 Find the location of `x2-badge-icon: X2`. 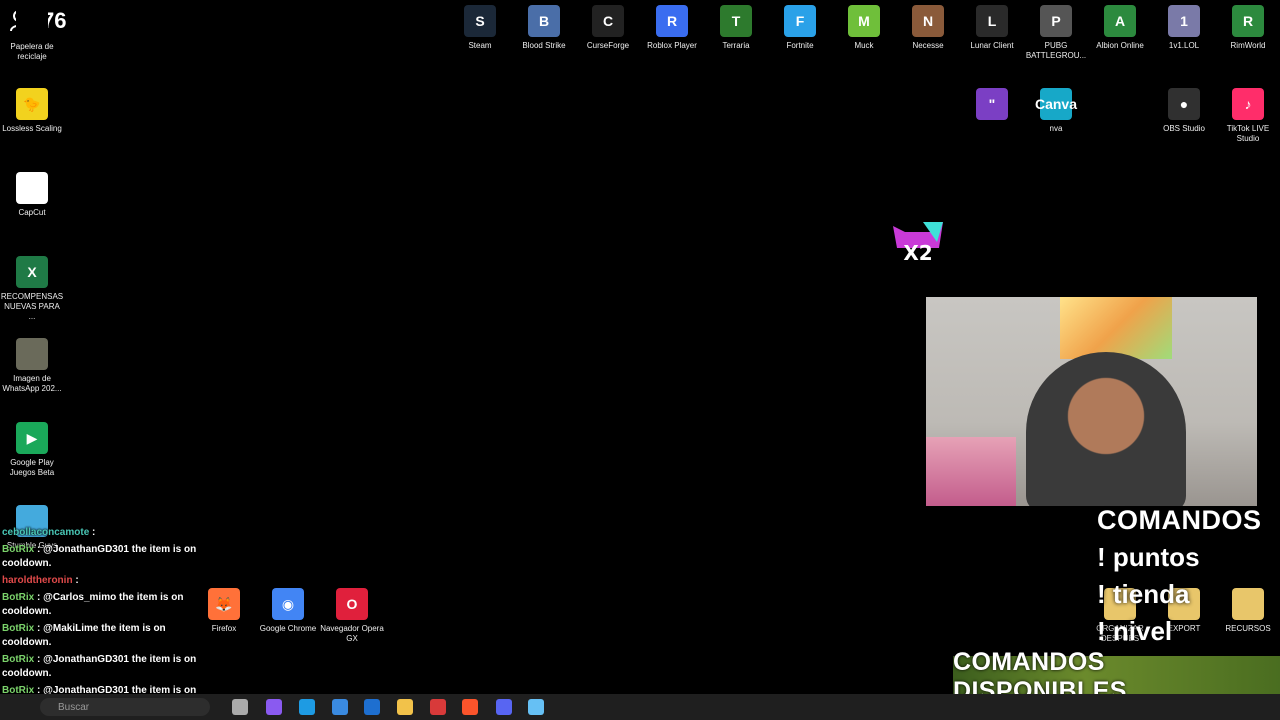

x2-badge-icon: X2 is located at coordinates (918, 243).